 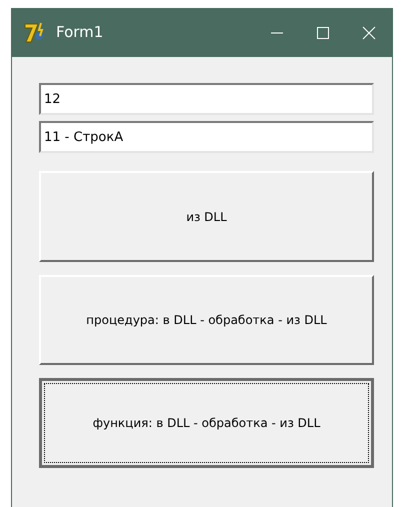 I want to click on action-button: из DLL, so click(x=206, y=216).